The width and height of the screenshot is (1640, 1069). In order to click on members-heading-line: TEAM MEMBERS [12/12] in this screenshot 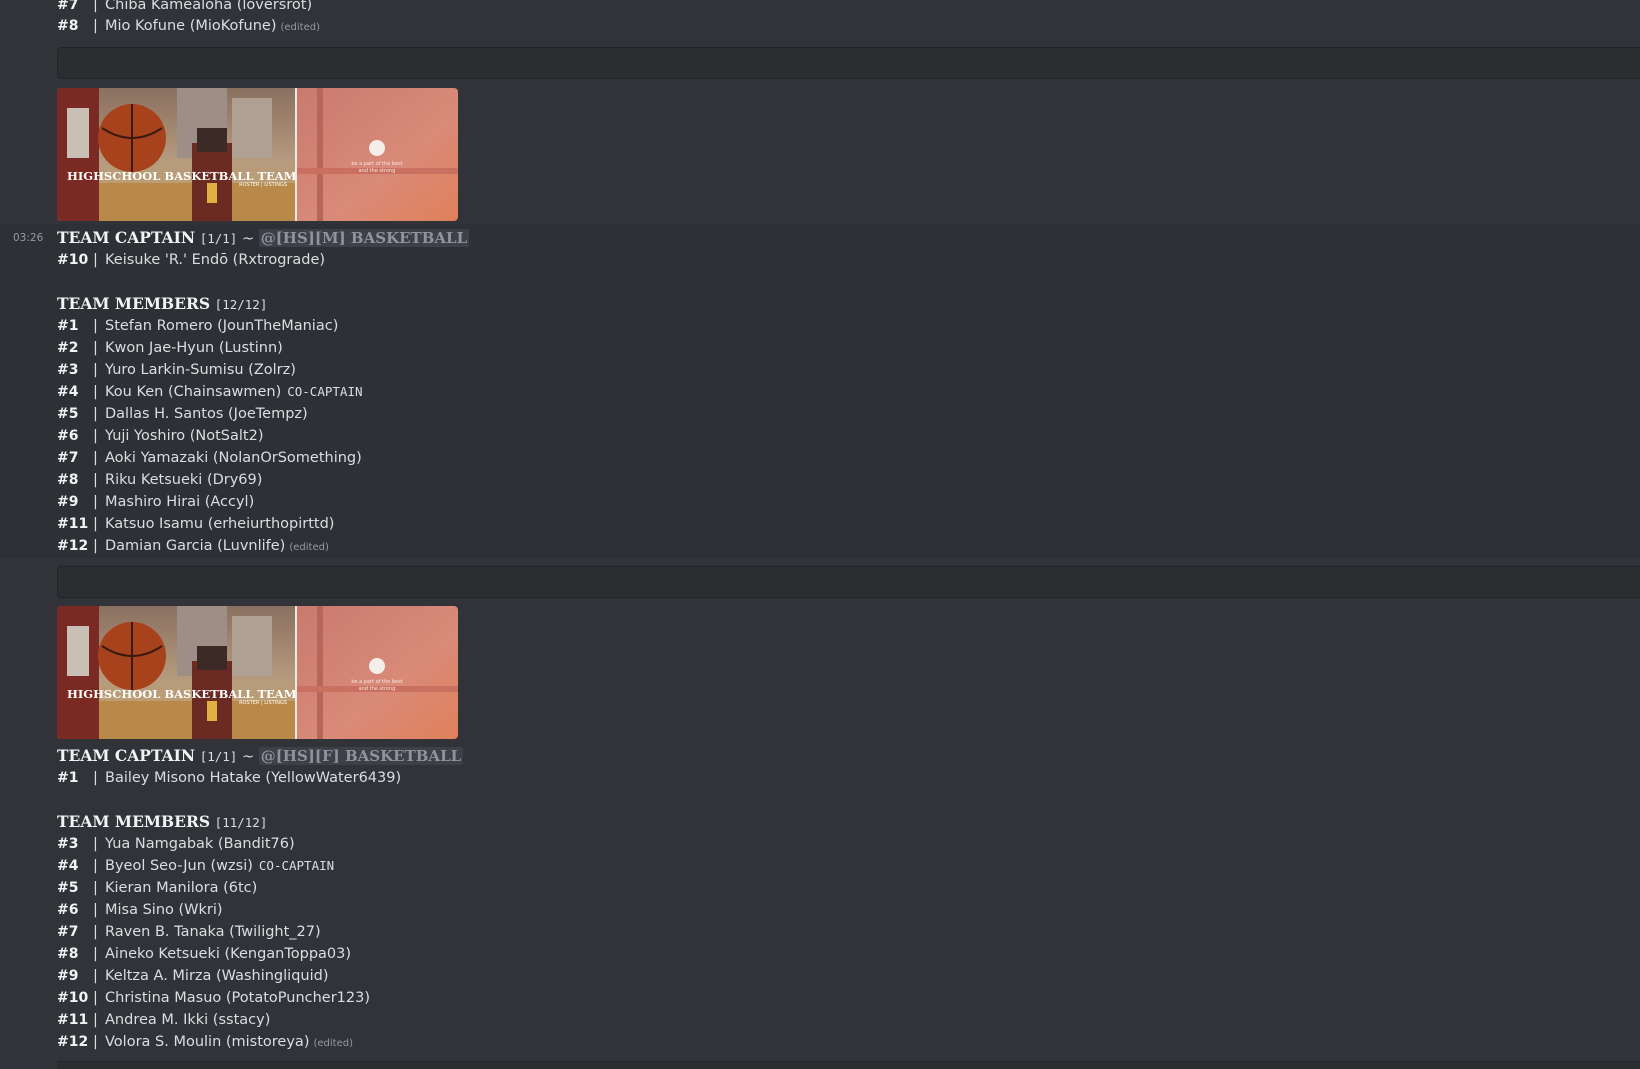, I will do `click(162, 304)`.